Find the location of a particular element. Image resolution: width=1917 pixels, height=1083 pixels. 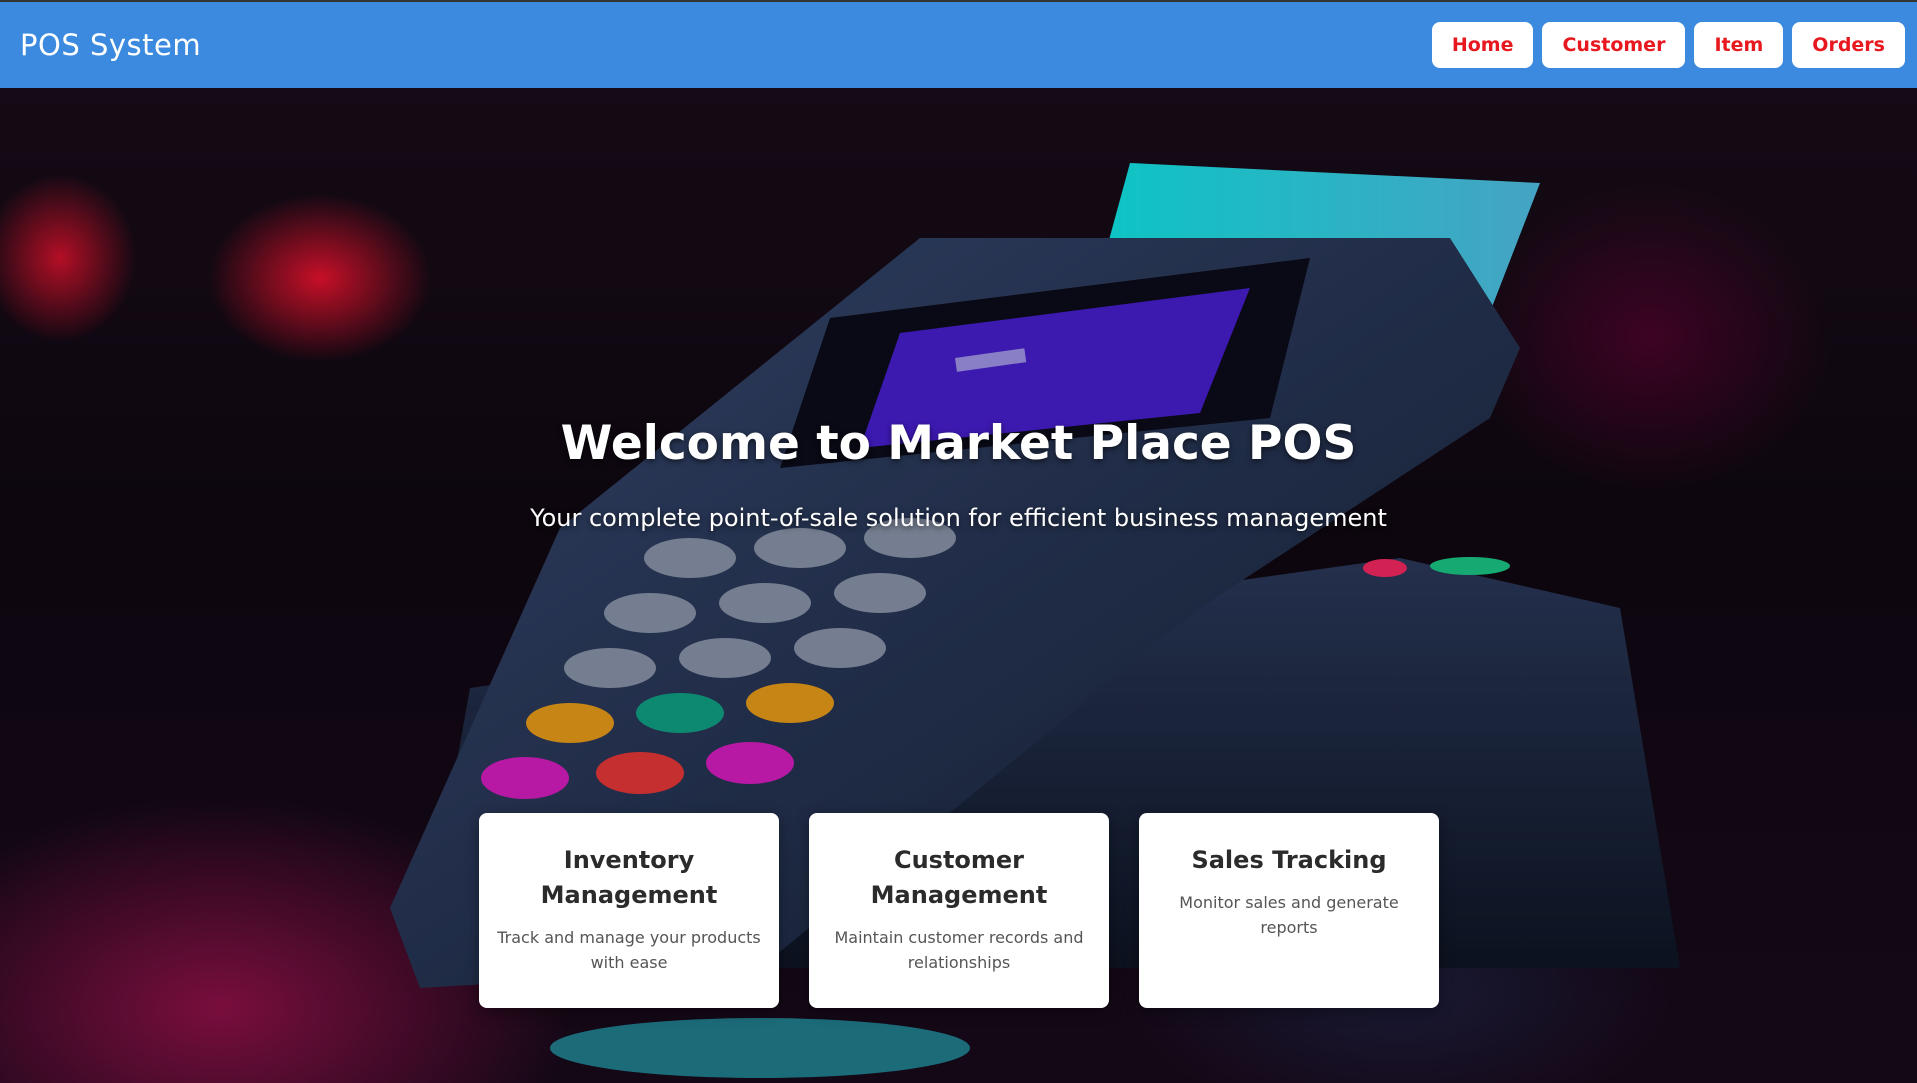

nav-links: Home Customer Item Orders is located at coordinates (1668, 45).